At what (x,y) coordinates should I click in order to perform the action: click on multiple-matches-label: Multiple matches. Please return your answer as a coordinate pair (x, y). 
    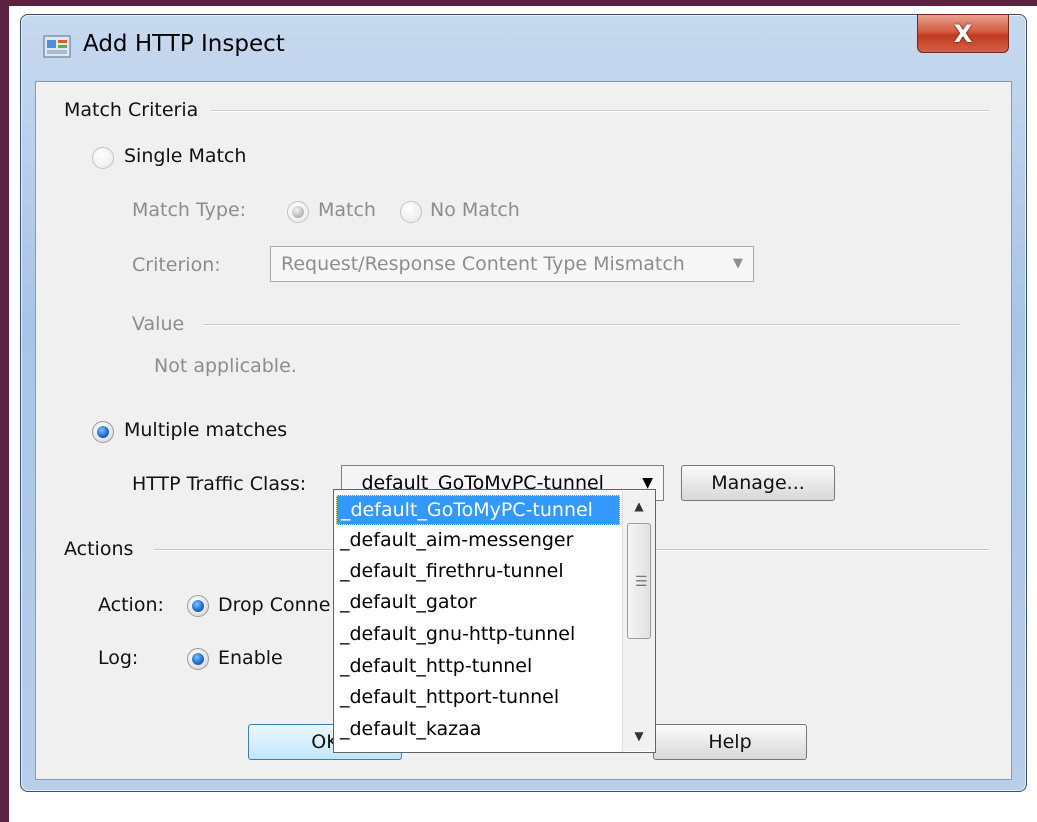
    Looking at the image, I should click on (206, 430).